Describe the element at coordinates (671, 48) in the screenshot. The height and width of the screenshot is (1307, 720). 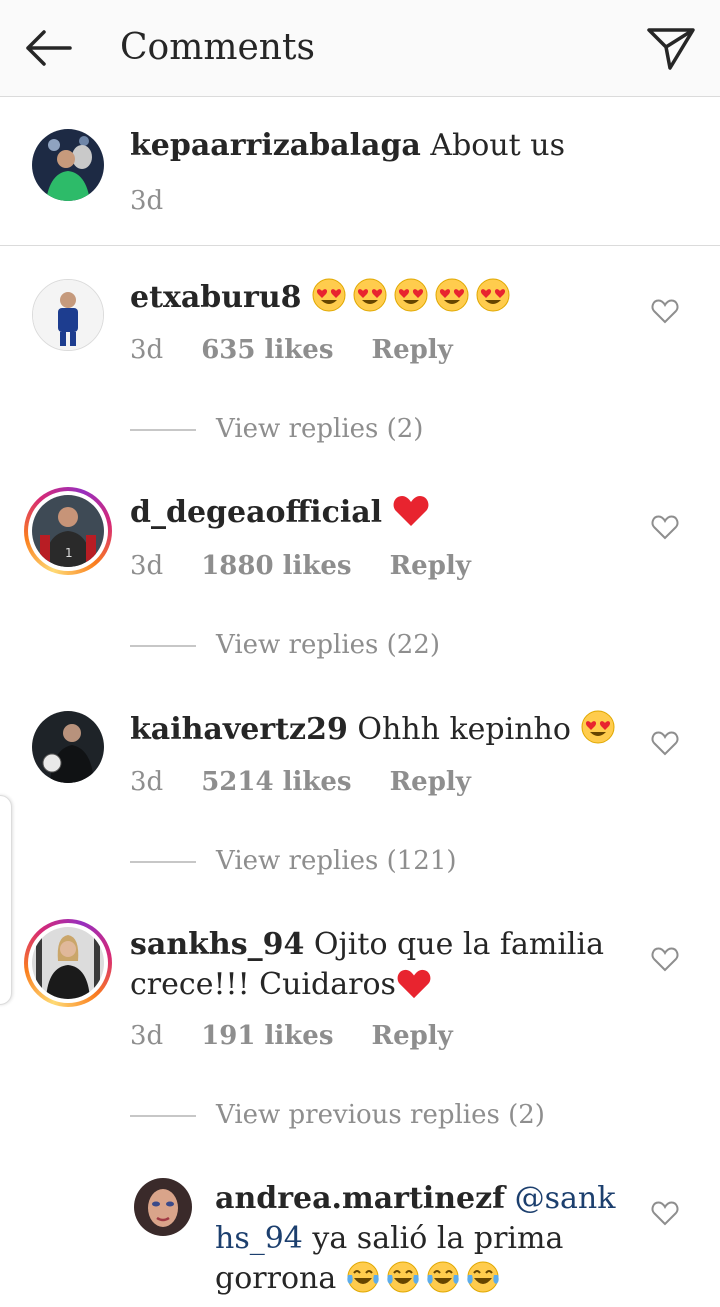
I see `paper-plane-icon` at that location.